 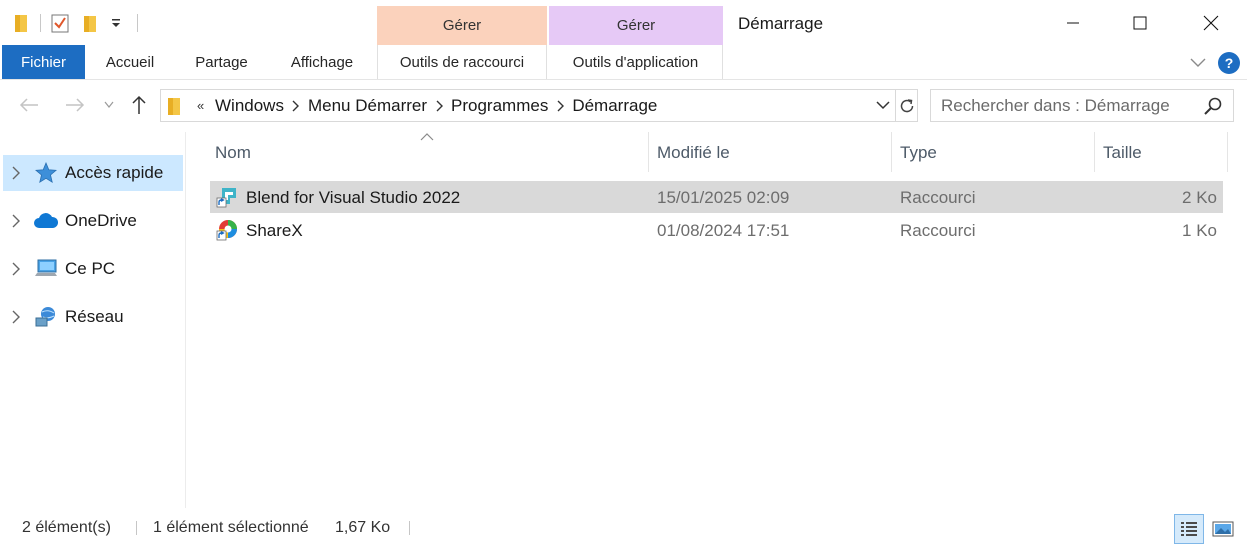 What do you see at coordinates (46, 173) in the screenshot?
I see `star-icon` at bounding box center [46, 173].